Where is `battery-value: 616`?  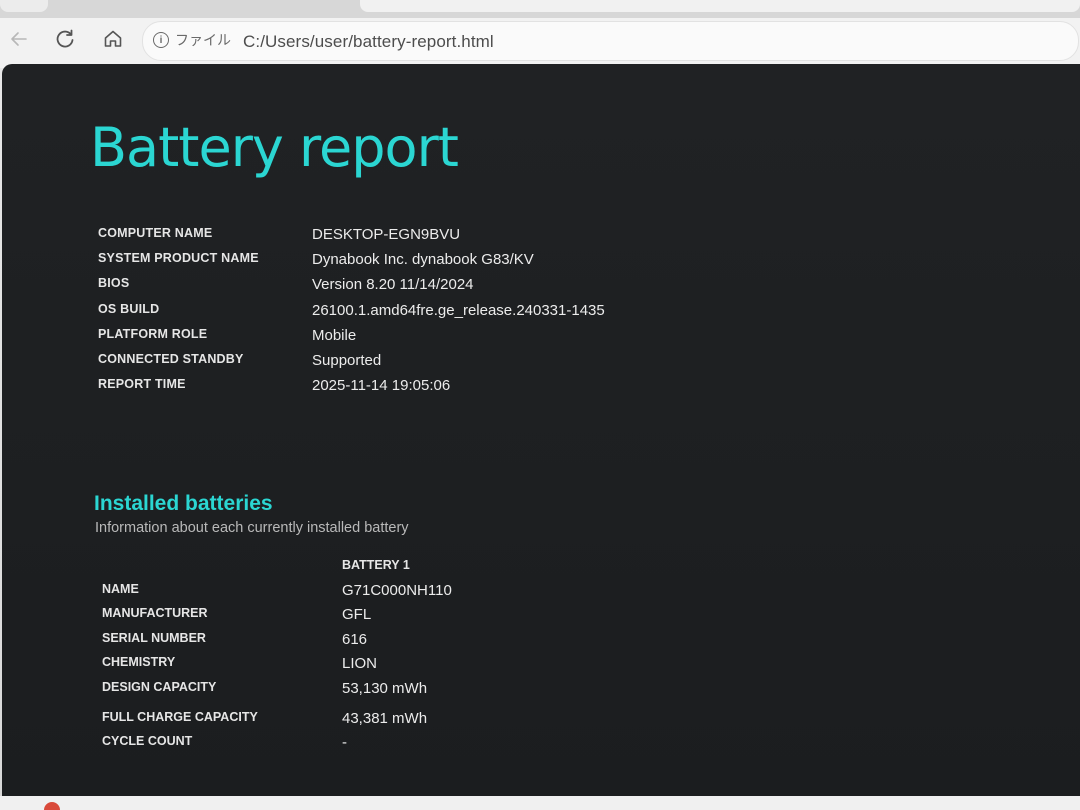
battery-value: 616 is located at coordinates (355, 639).